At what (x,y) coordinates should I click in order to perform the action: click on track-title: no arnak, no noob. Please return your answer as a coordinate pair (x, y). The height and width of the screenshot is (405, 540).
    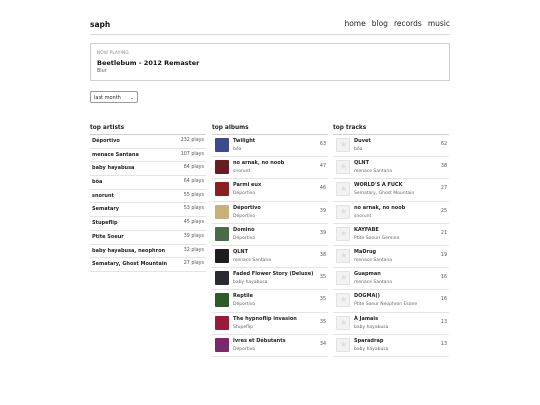
    Looking at the image, I should click on (380, 207).